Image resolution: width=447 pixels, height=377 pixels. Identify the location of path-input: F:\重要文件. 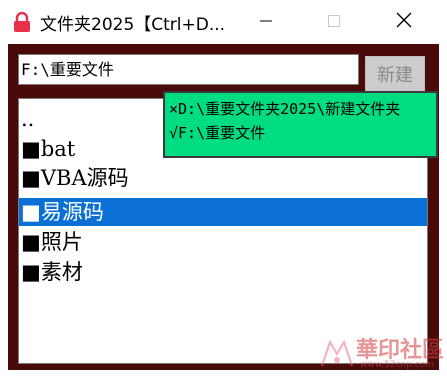
(188, 69).